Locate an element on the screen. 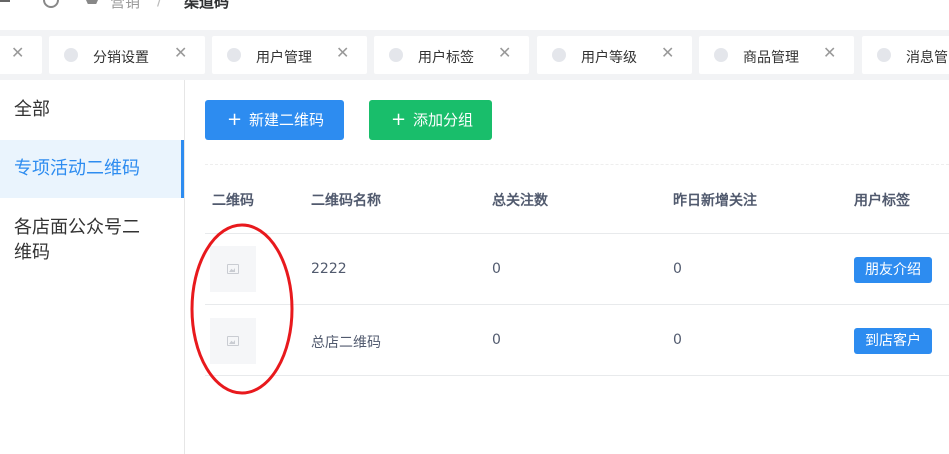 The height and width of the screenshot is (454, 949). breadcrumb-icon is located at coordinates (92, 2).